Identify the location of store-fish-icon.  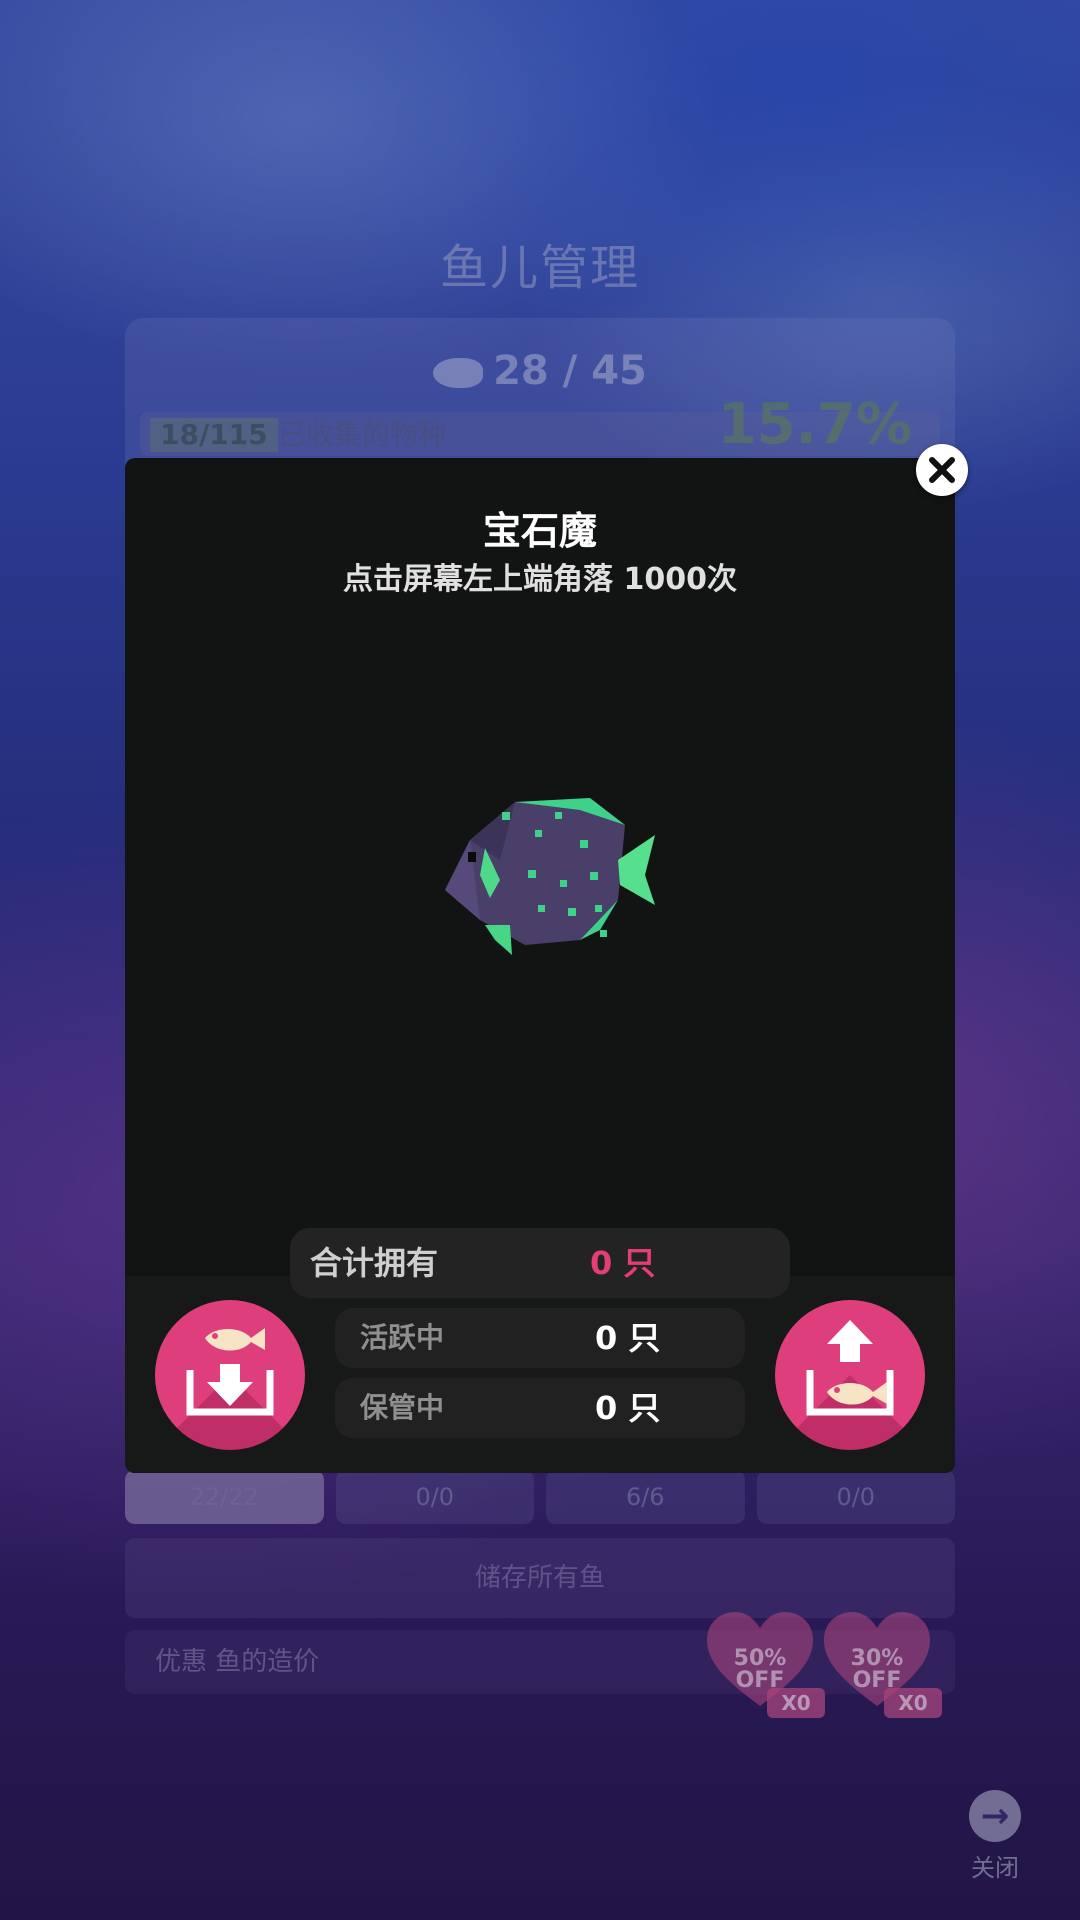
(230, 1372).